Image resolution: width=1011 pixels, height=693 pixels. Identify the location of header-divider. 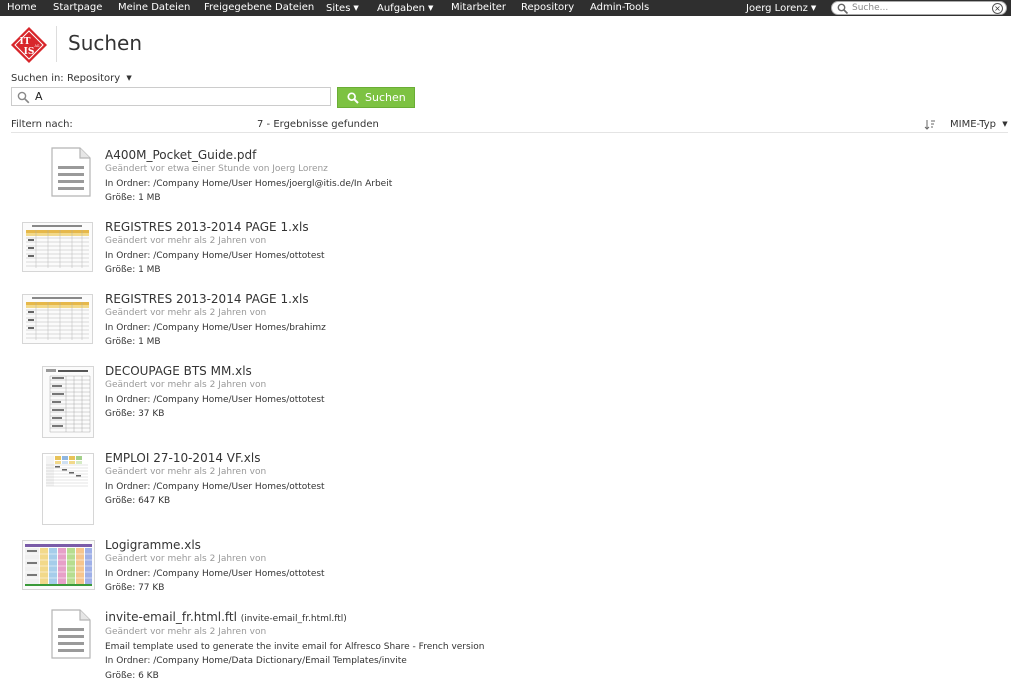
(56, 44).